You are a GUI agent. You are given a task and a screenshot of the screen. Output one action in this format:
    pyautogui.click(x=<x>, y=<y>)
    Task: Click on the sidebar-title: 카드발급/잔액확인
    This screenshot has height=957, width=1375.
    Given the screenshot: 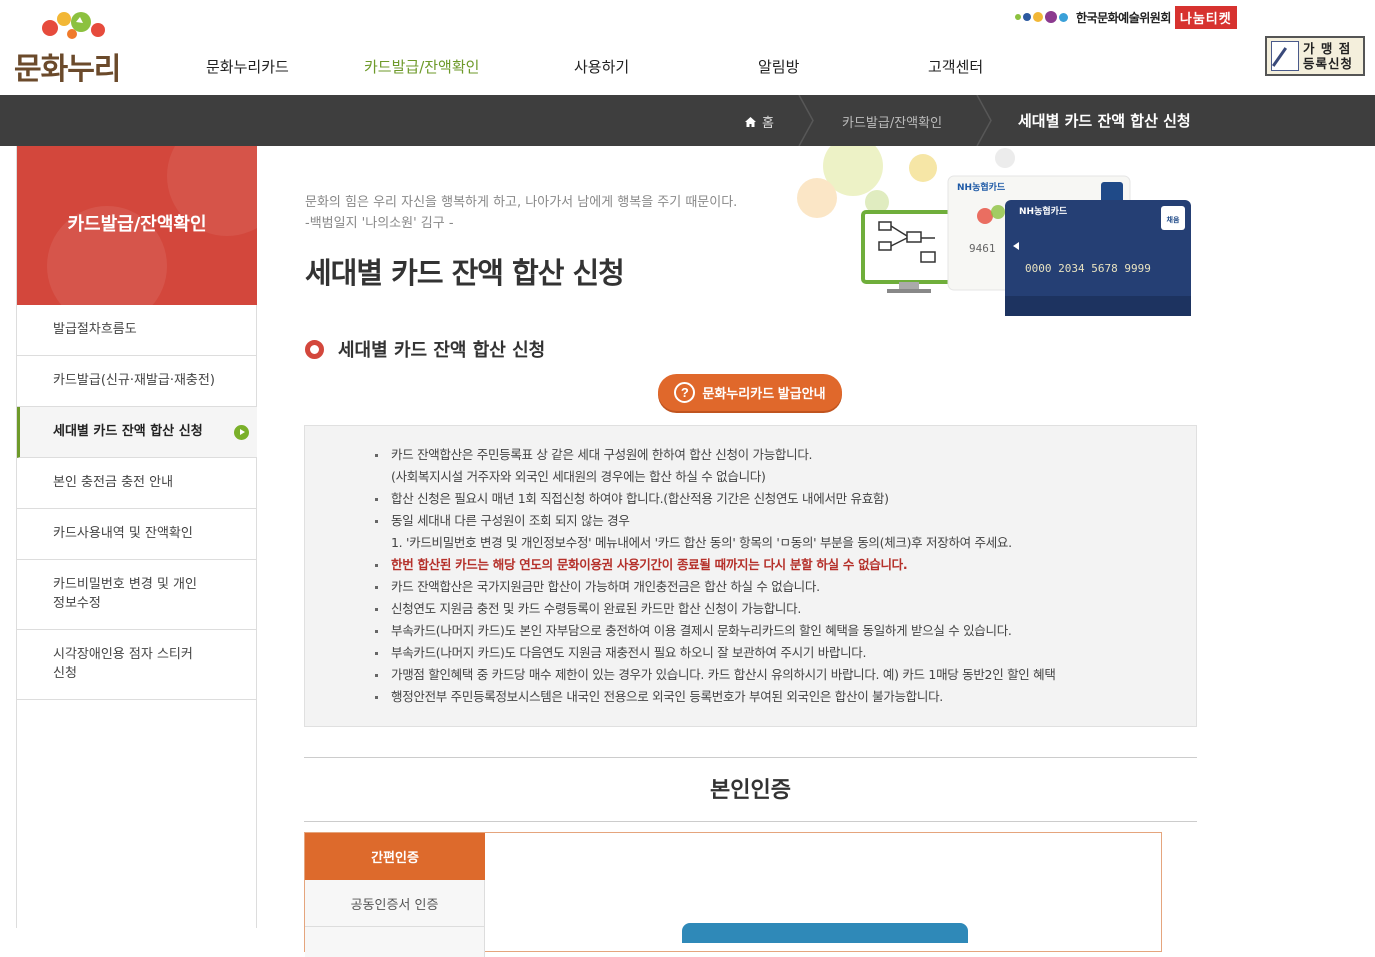 What is the action you would take?
    pyautogui.click(x=137, y=224)
    